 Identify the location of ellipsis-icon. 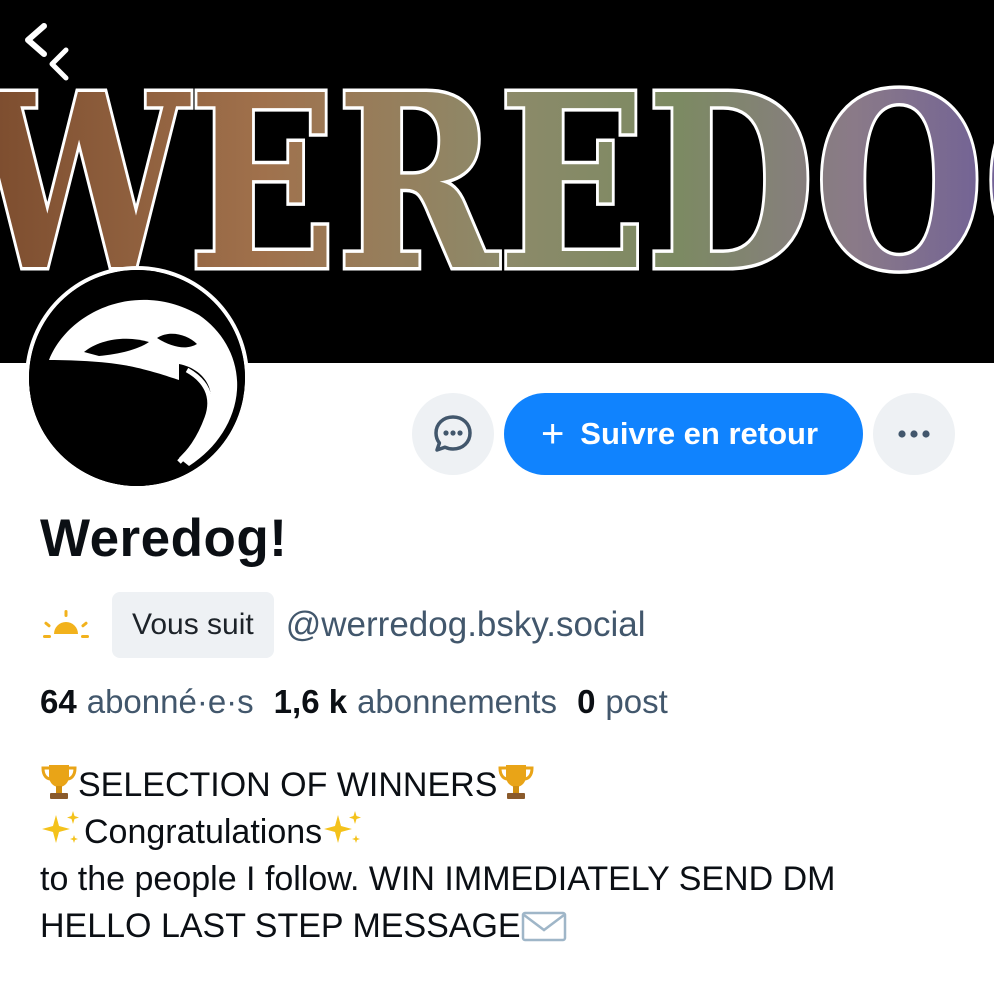
(914, 434).